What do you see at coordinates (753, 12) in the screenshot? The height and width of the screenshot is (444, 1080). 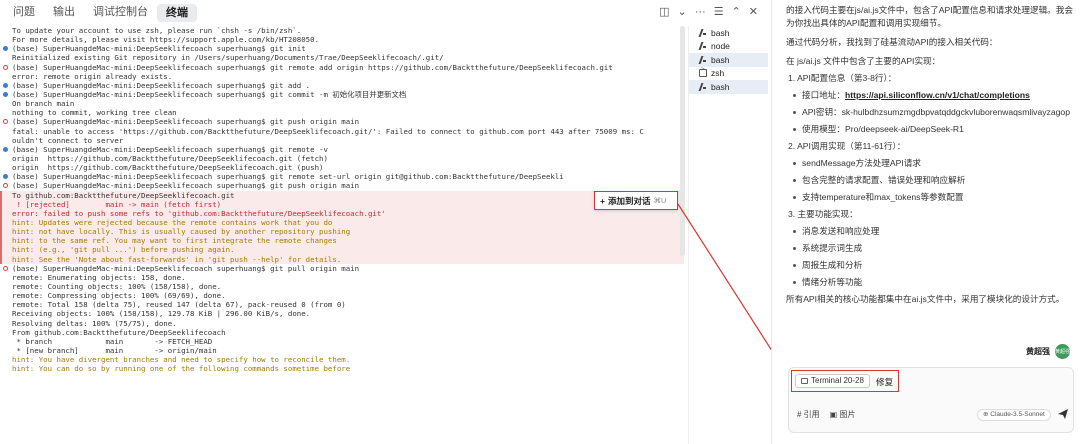 I see `close-icon: ✕` at bounding box center [753, 12].